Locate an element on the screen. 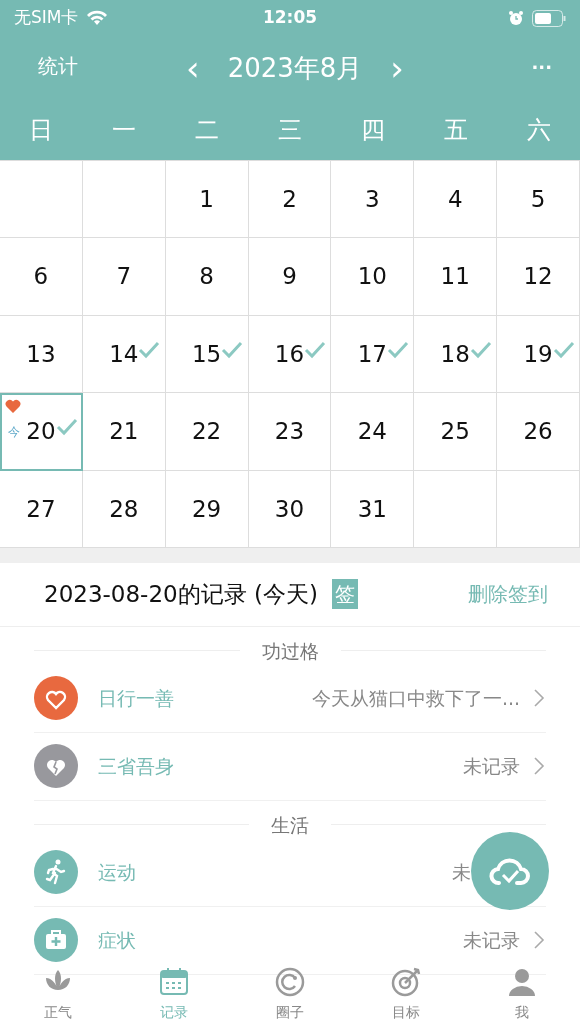 The height and width of the screenshot is (1032, 580). day-number: 28 is located at coordinates (124, 508).